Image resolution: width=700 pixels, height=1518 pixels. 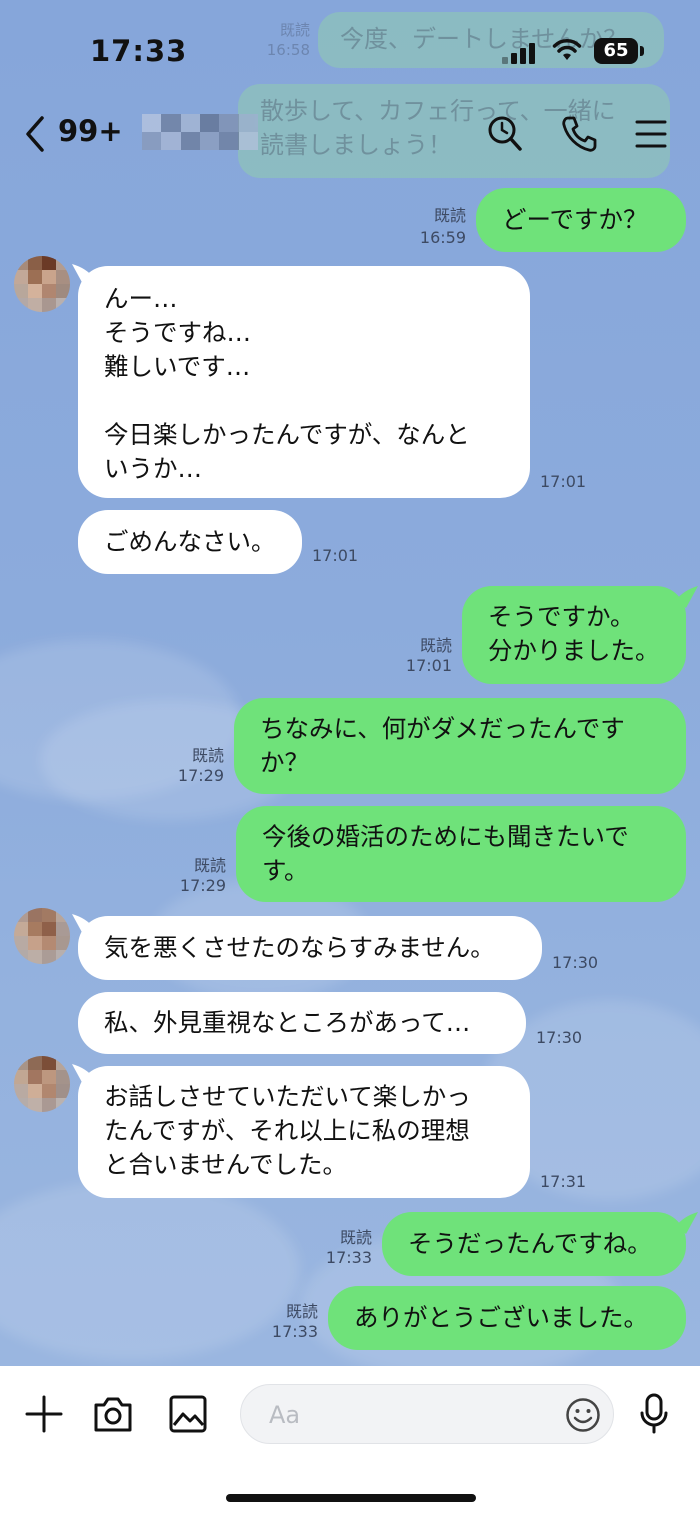 What do you see at coordinates (190, 542) in the screenshot?
I see `message-bubble-incoming: ごめんなさい。` at bounding box center [190, 542].